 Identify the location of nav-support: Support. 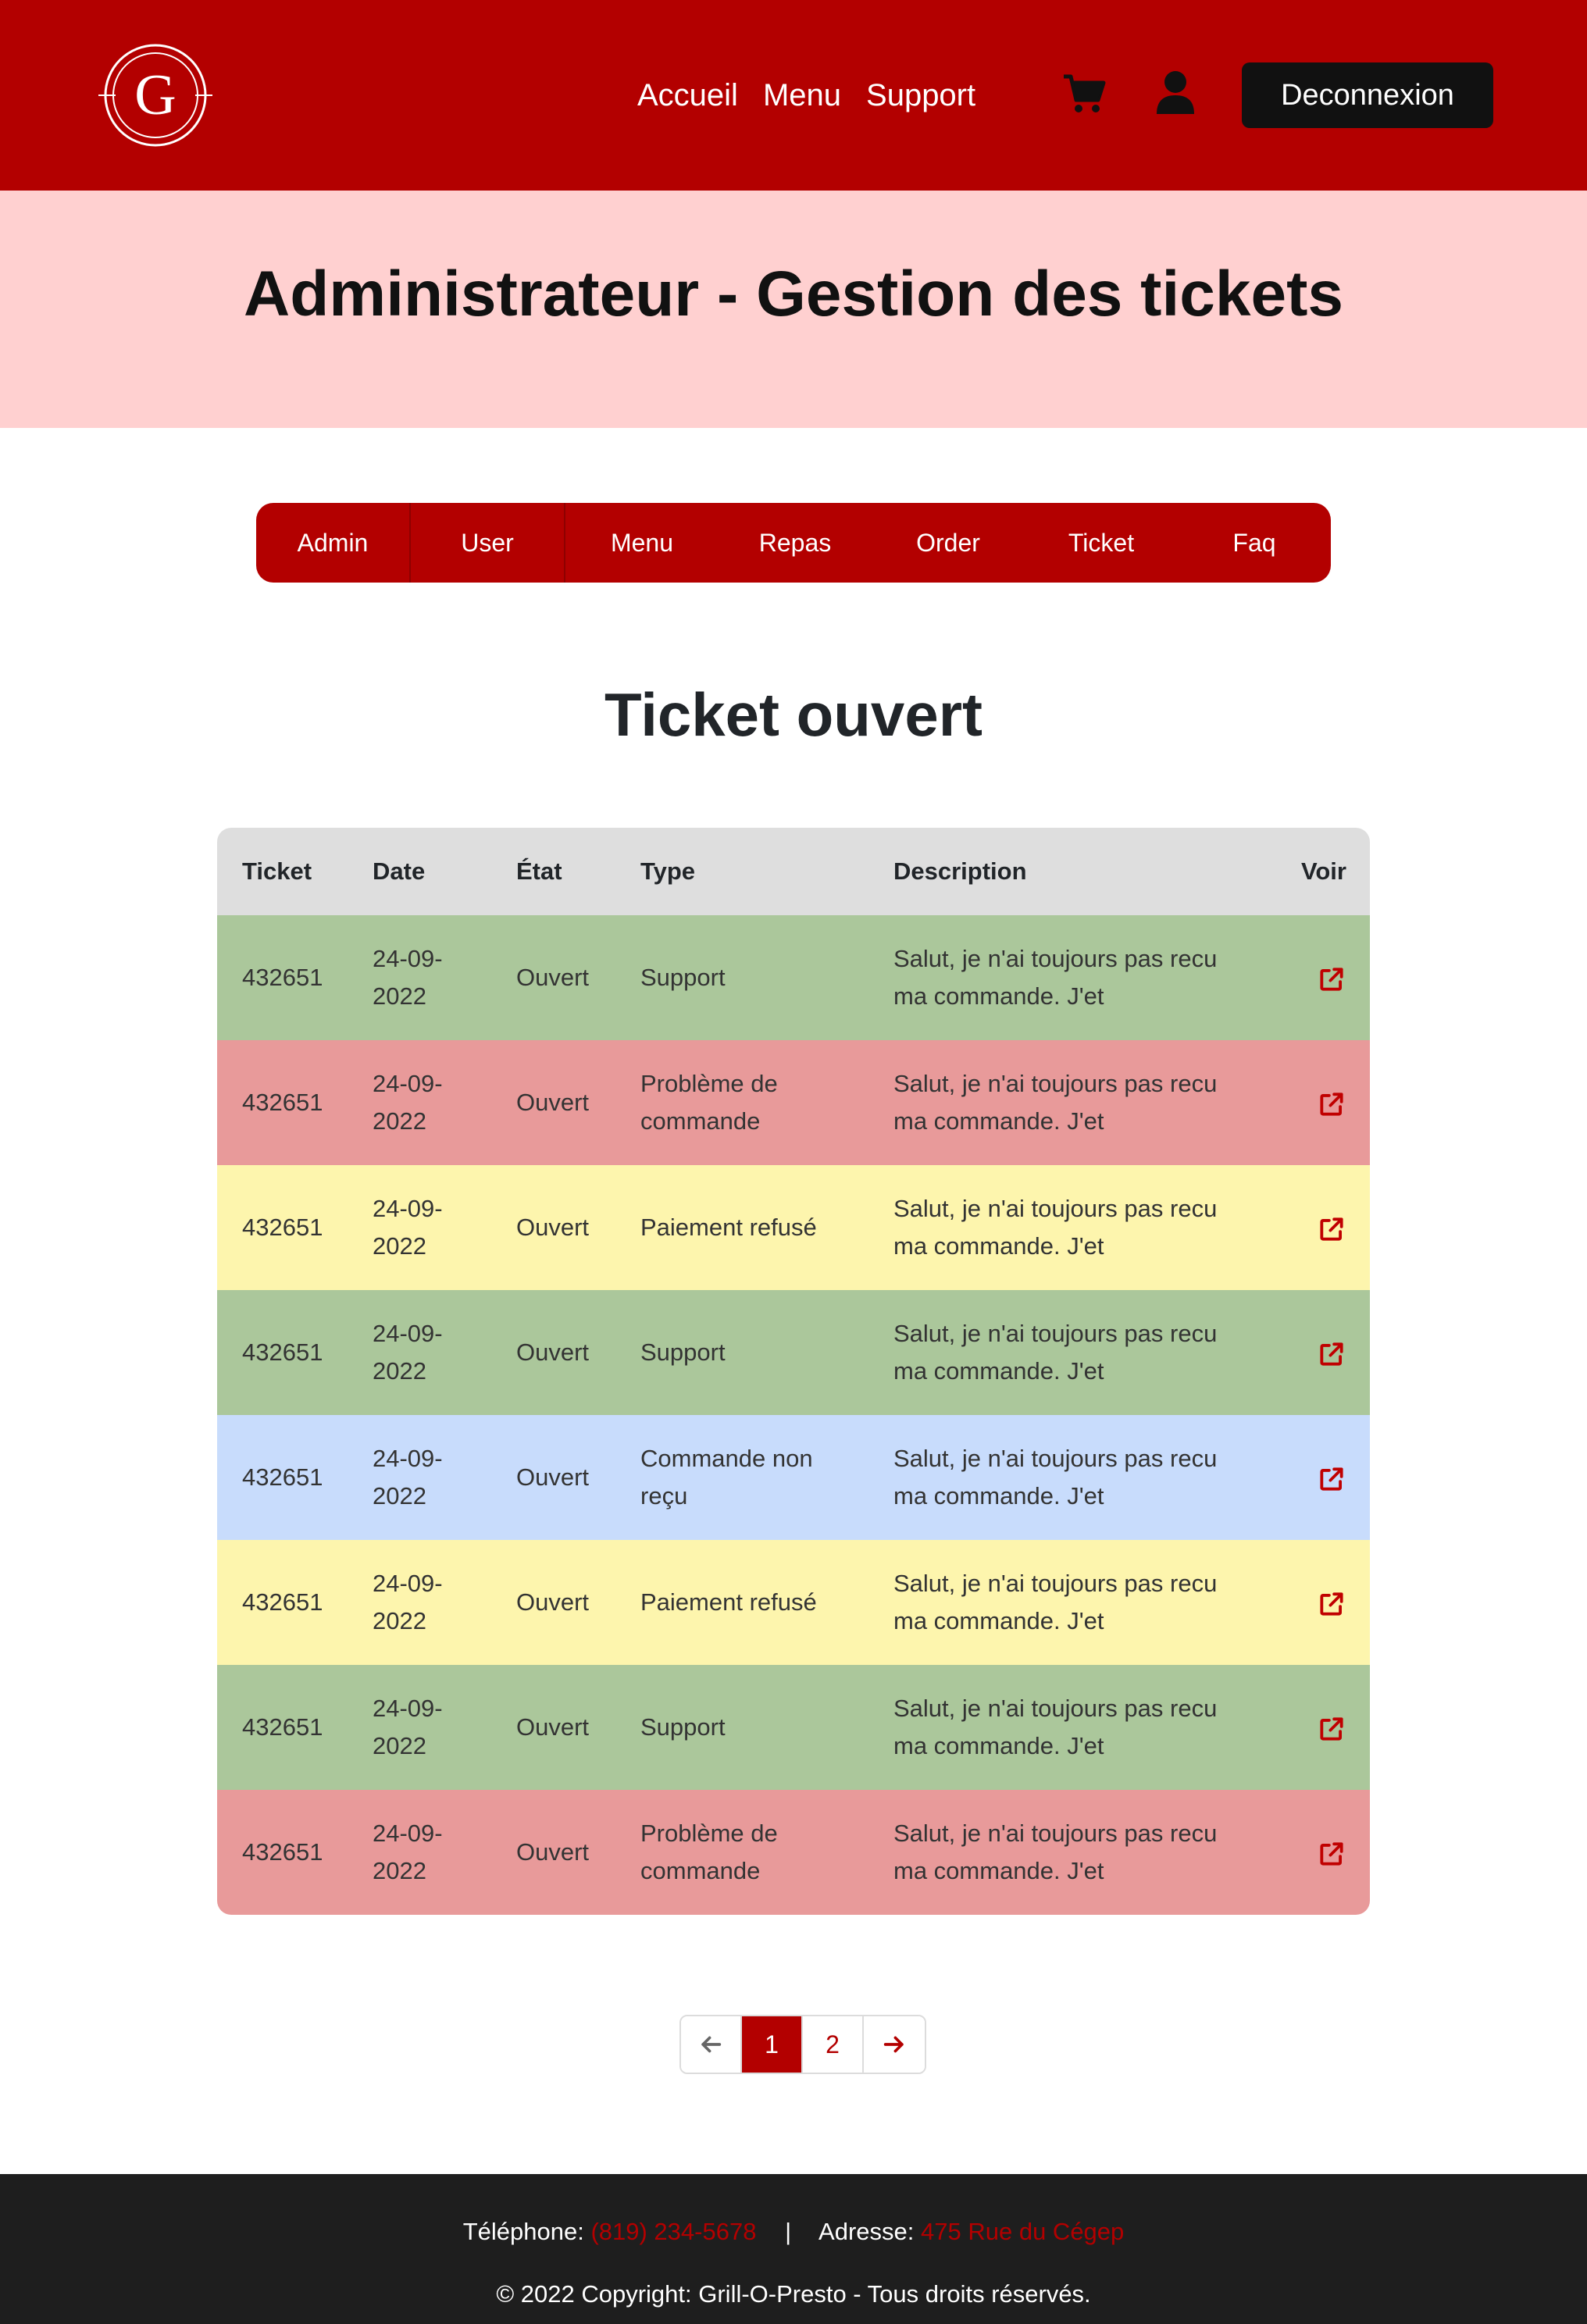
(920, 95).